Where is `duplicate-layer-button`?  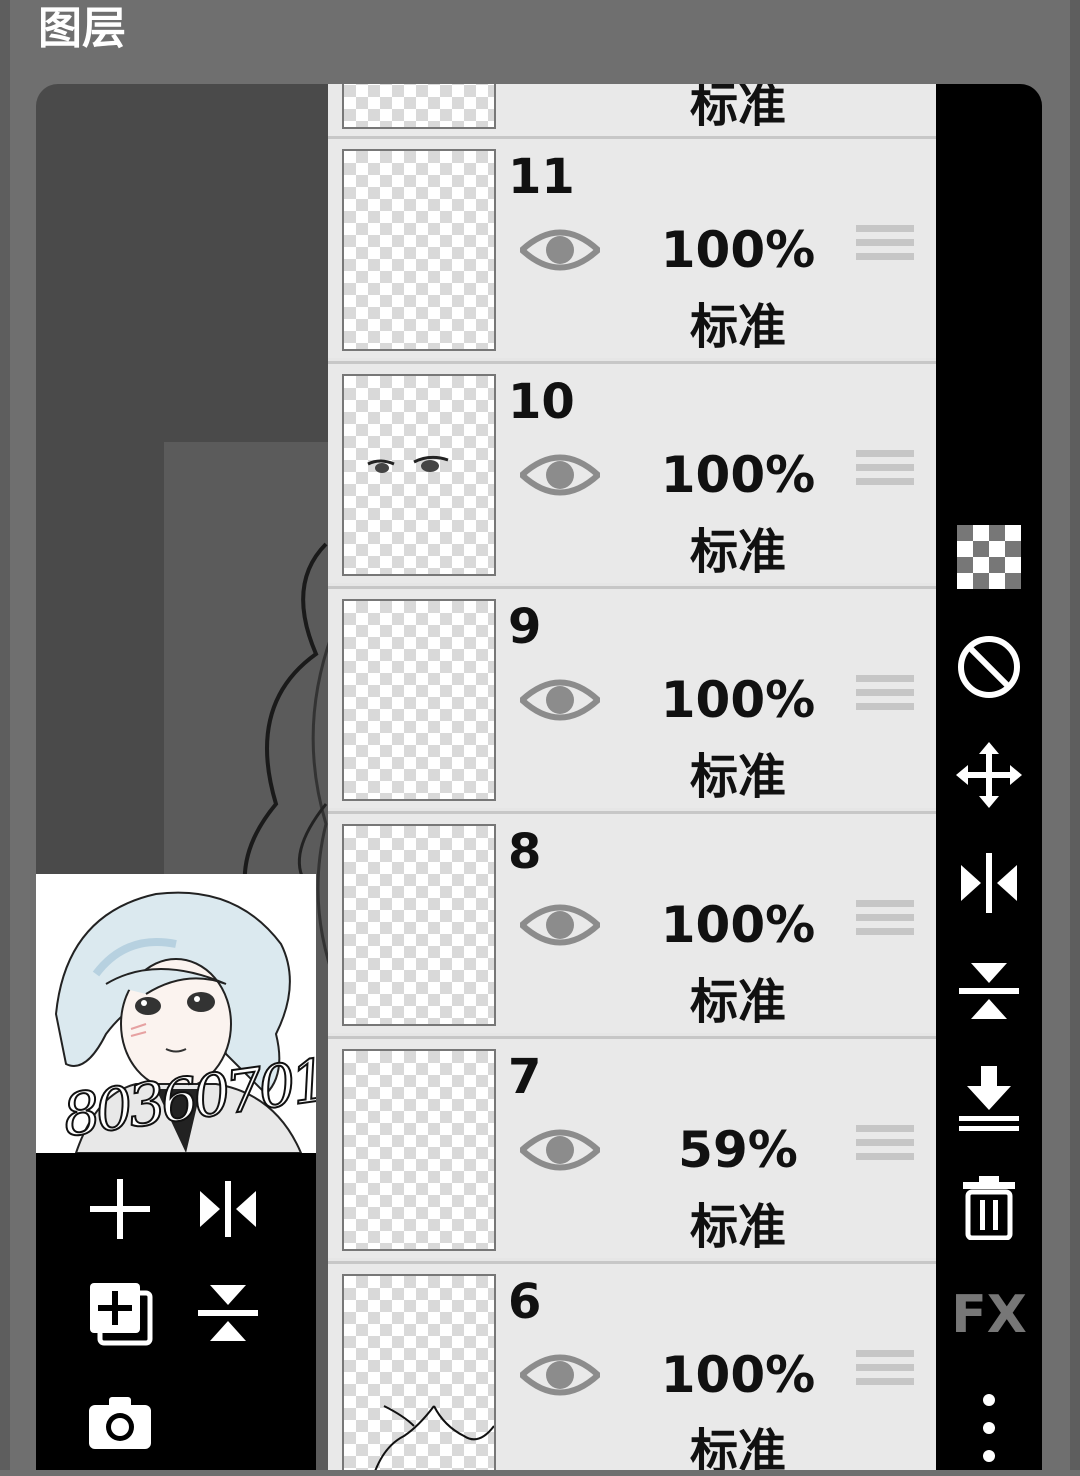 duplicate-layer-button is located at coordinates (120, 1313).